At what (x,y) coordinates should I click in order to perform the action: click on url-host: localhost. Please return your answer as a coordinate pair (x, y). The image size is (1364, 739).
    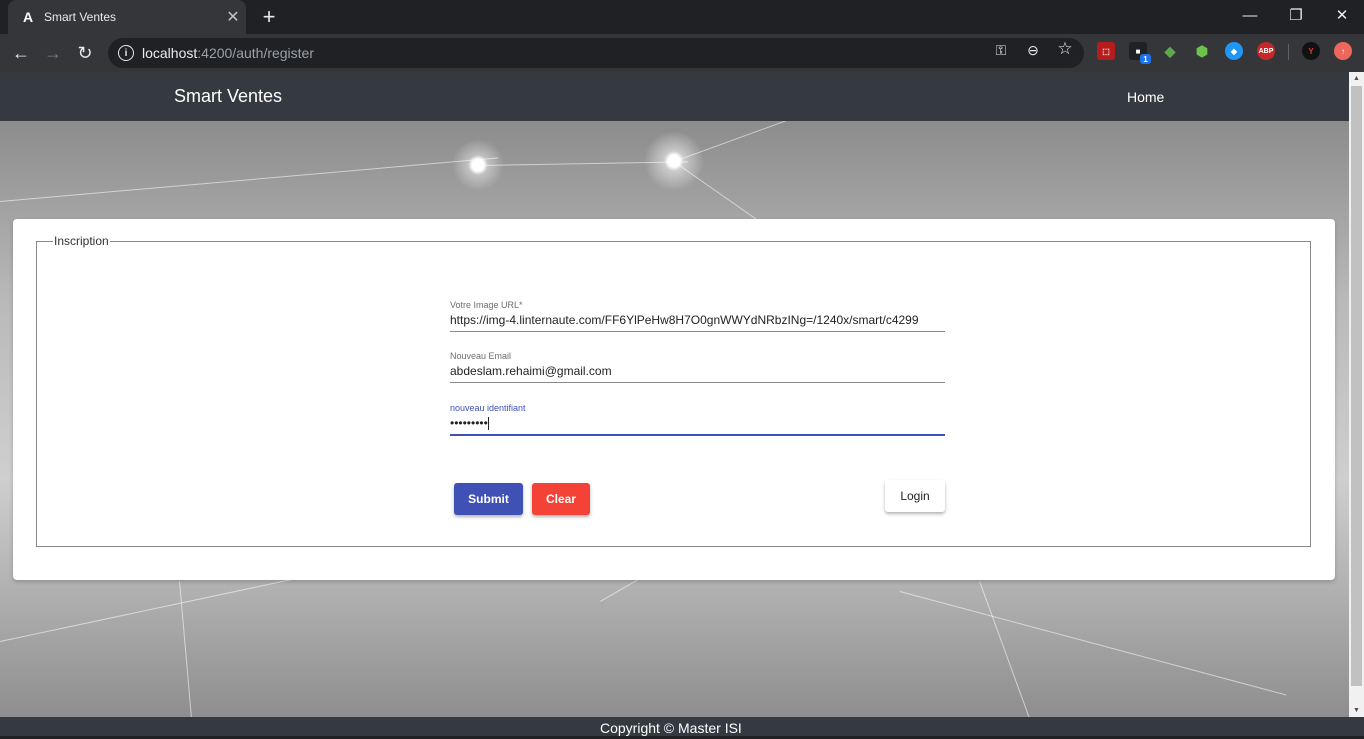
    Looking at the image, I should click on (170, 53).